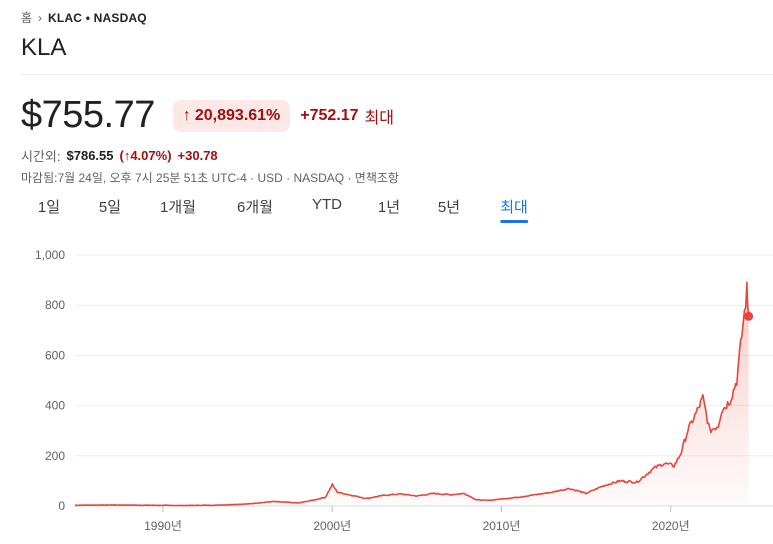 This screenshot has width=773, height=544. I want to click on change-percent-value: 20,893.61%, so click(237, 115).